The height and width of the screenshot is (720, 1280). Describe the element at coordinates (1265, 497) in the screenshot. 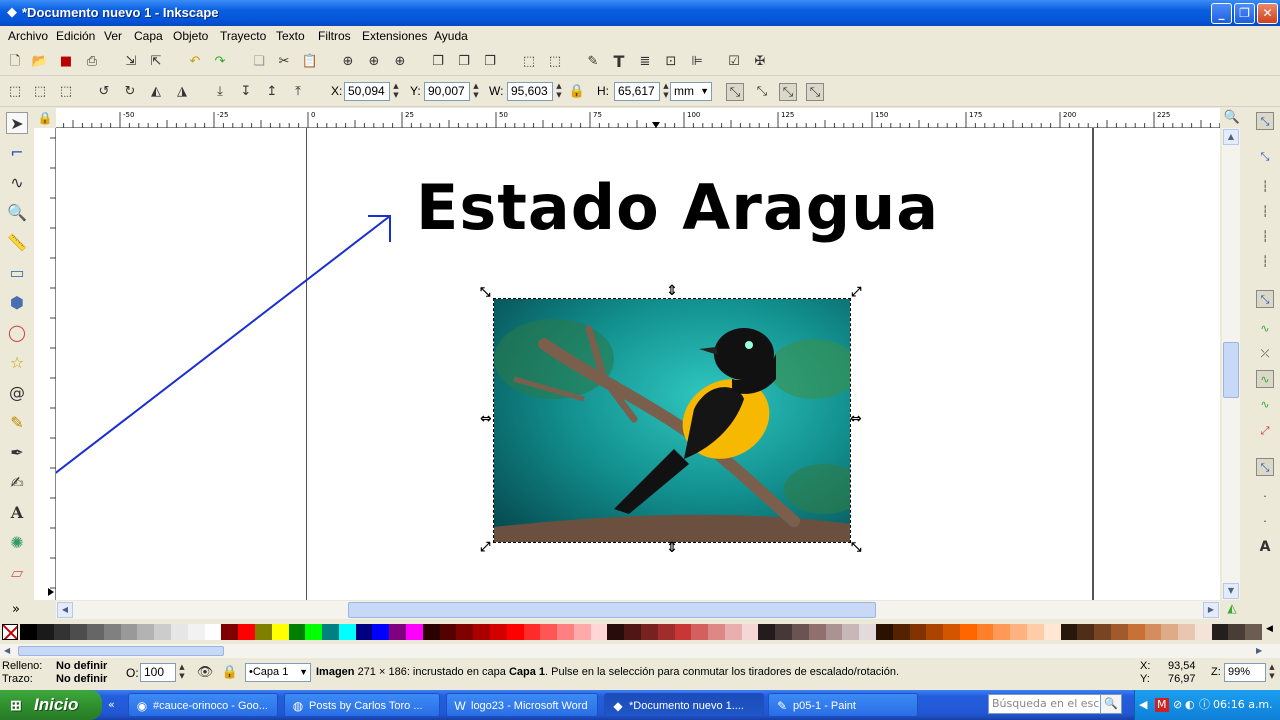

I see `snap-center-icon: ·` at that location.